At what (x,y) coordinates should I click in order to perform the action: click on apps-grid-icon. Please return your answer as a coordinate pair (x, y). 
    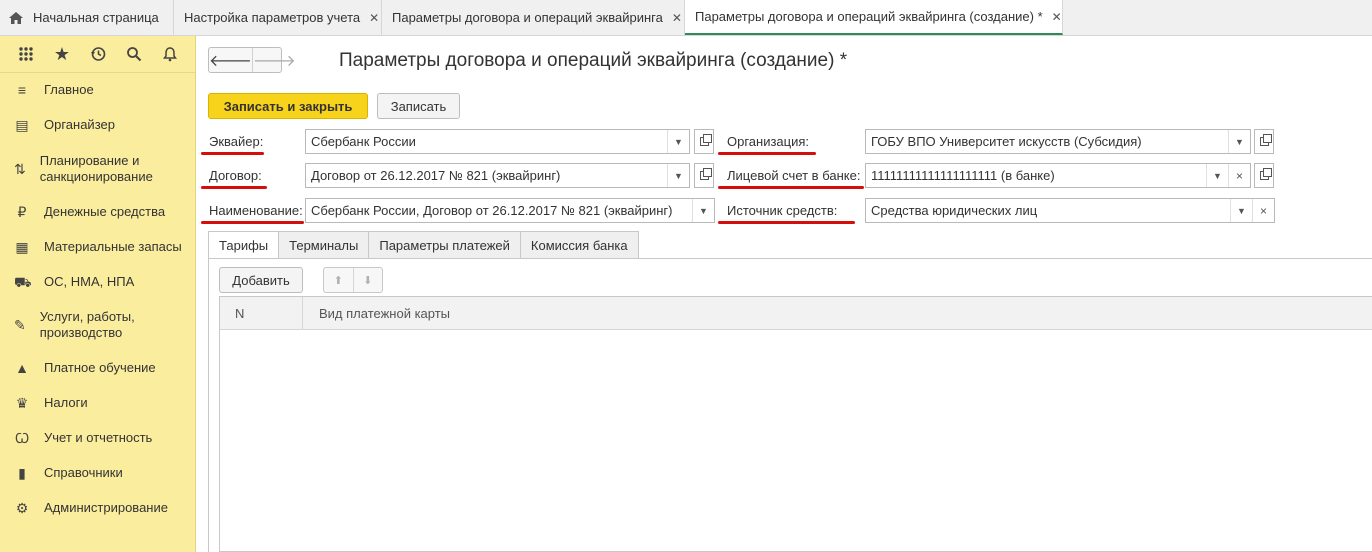
    Looking at the image, I should click on (26, 54).